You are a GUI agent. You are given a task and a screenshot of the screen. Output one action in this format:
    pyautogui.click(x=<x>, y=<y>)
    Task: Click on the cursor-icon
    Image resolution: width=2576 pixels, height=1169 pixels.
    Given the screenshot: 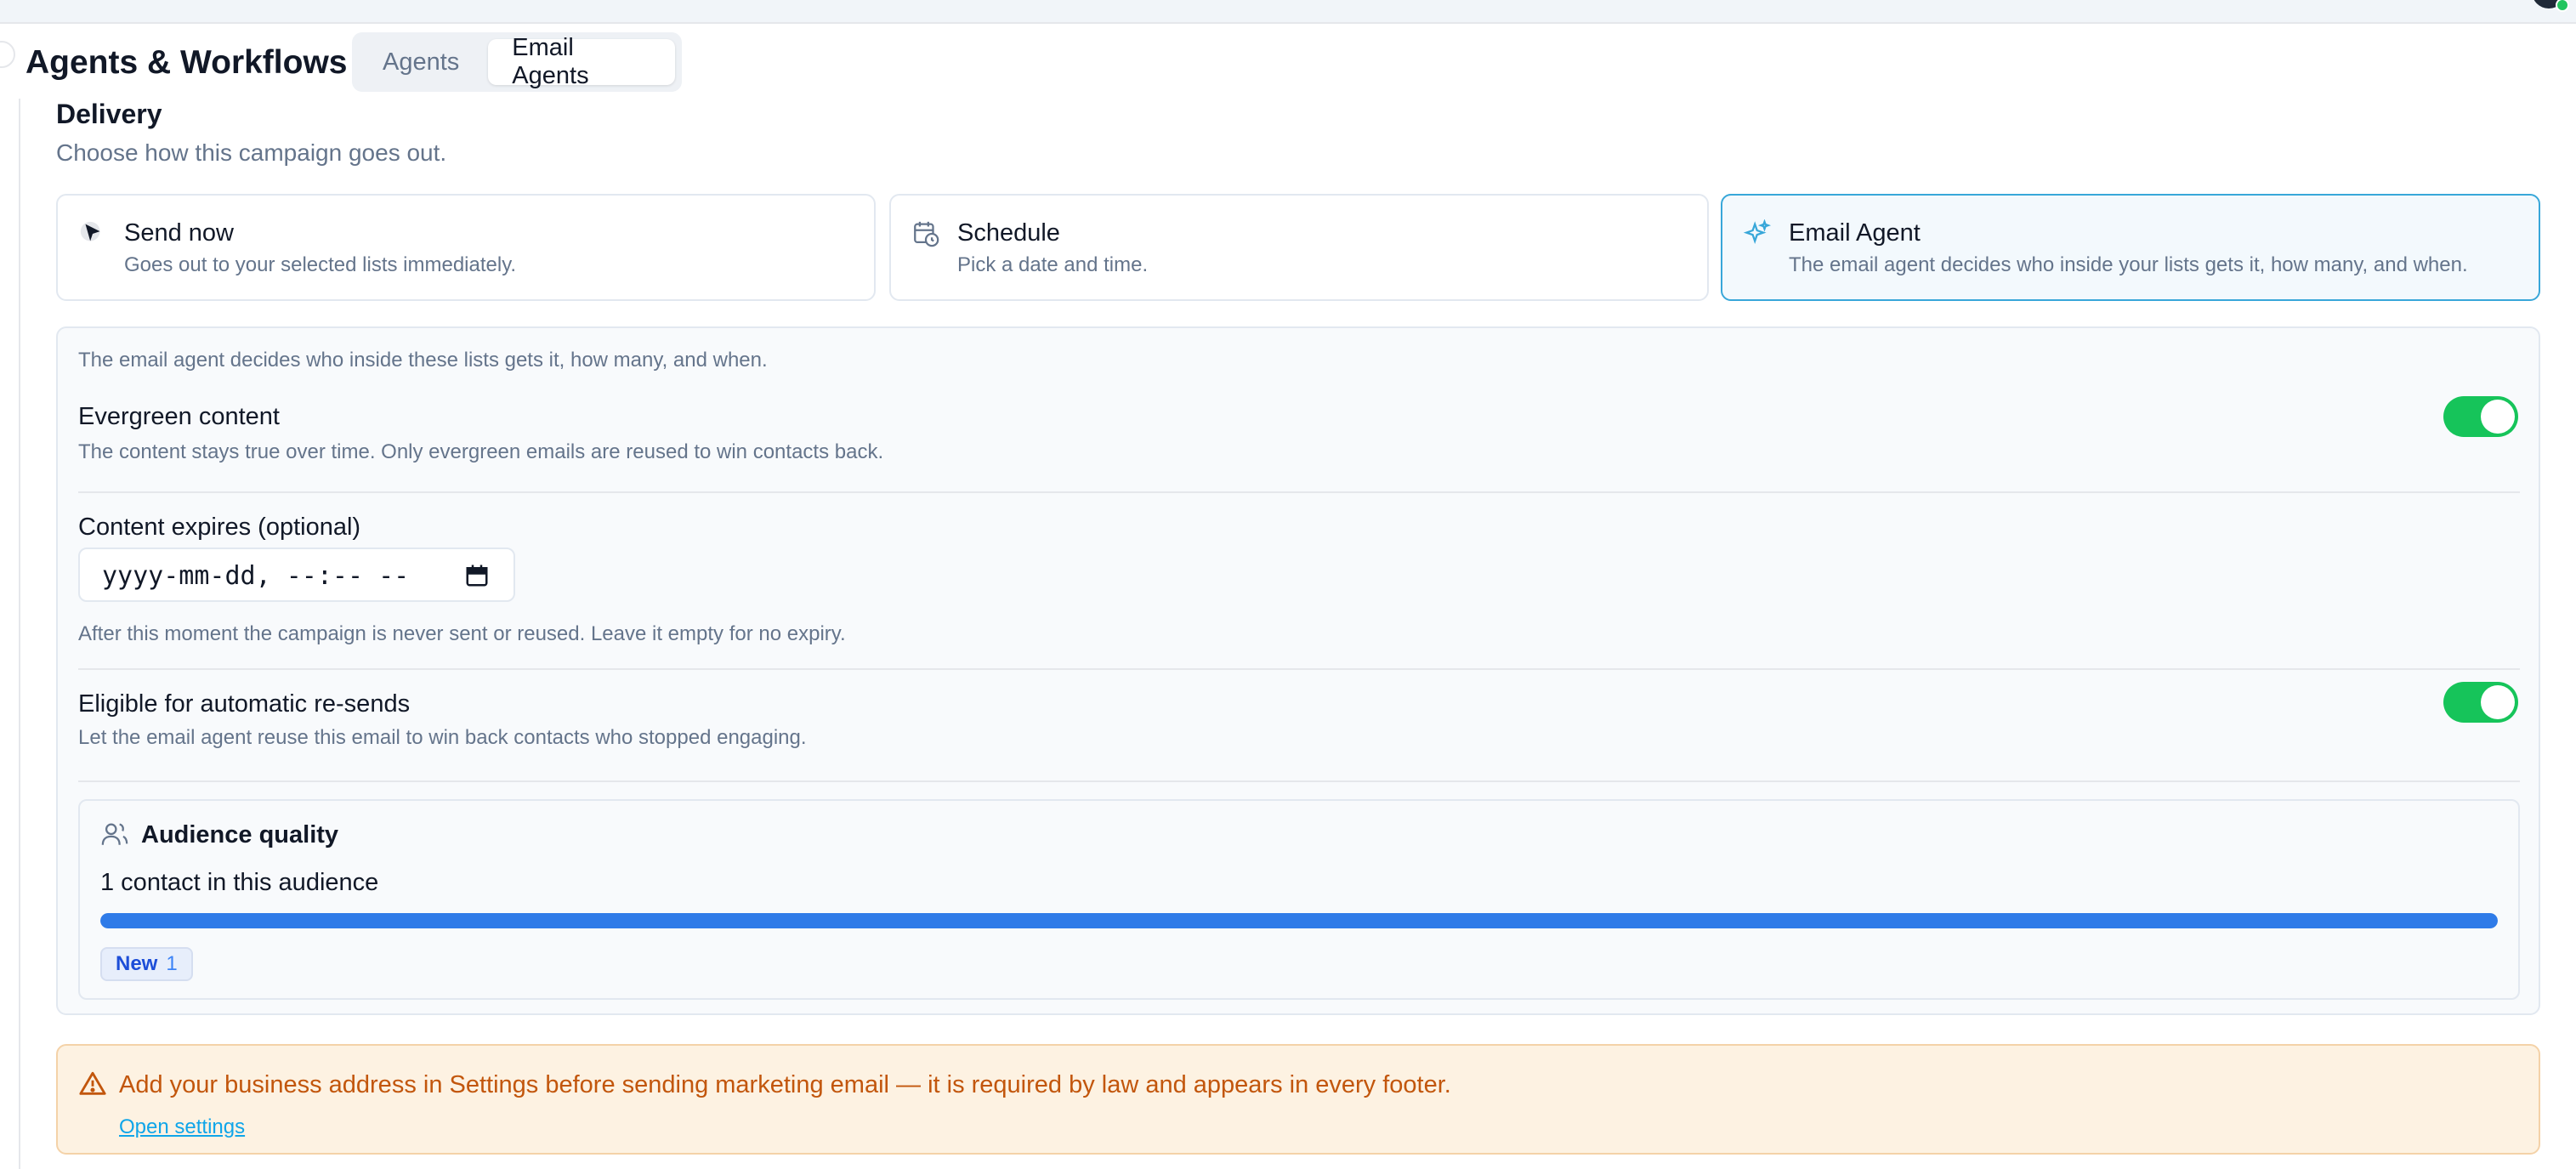 What is the action you would take?
    pyautogui.click(x=90, y=231)
    